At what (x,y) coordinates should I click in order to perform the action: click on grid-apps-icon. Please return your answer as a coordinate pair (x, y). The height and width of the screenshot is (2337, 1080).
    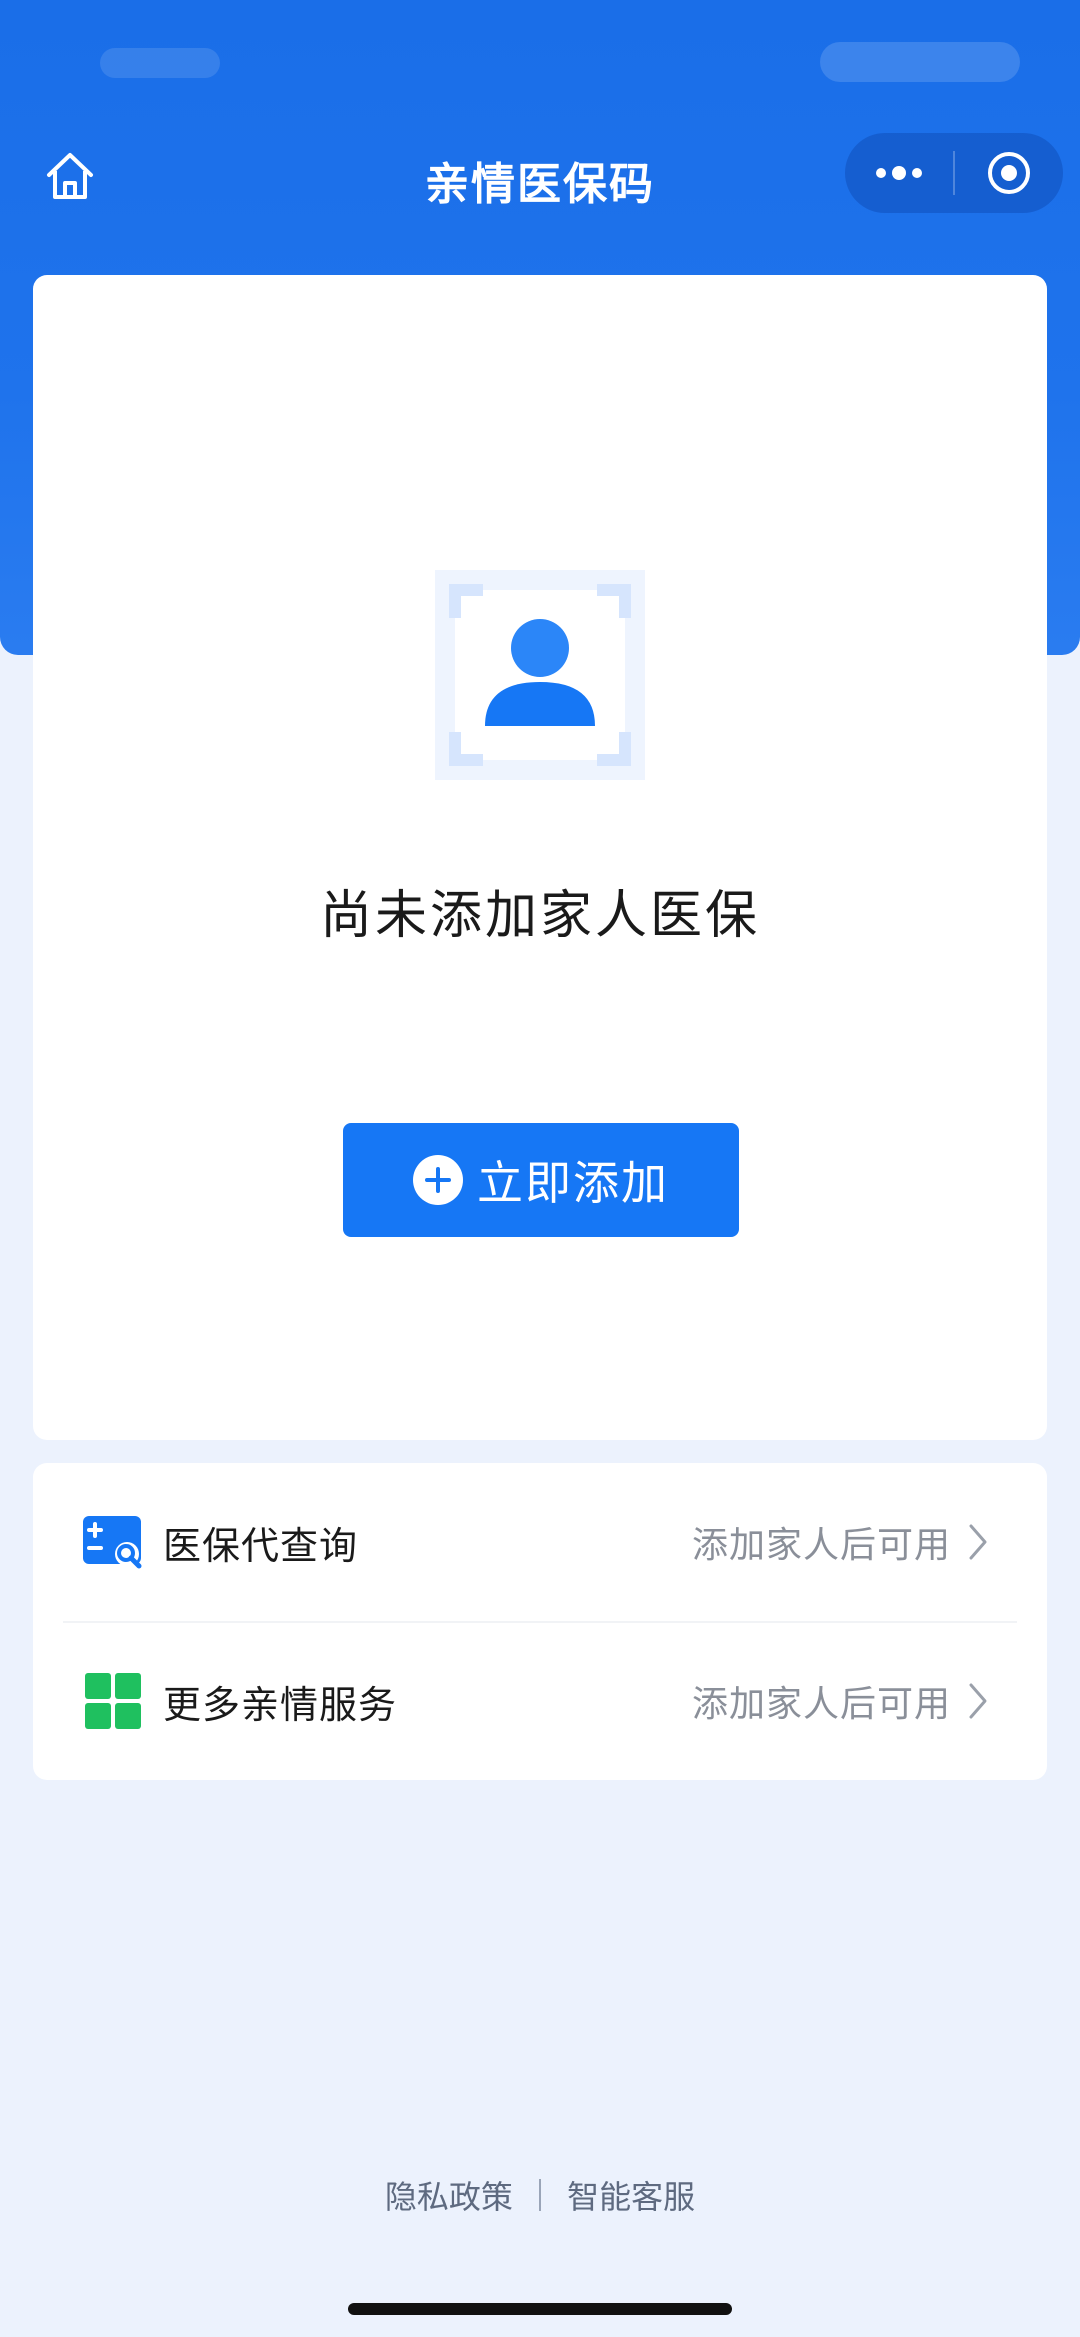
    Looking at the image, I should click on (113, 1701).